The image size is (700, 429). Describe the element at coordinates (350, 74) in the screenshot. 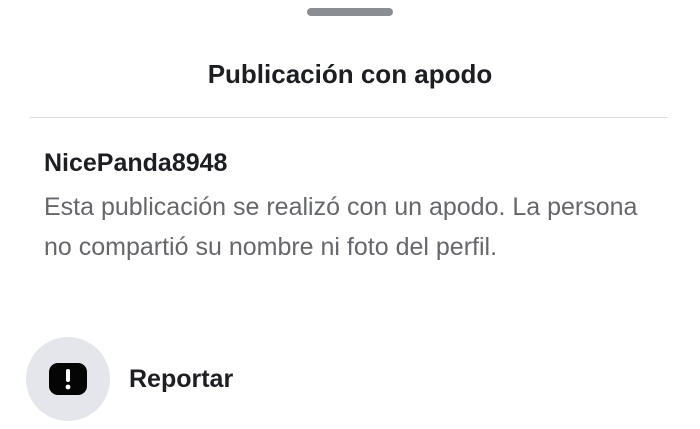

I see `sheet-title: Publicación con apodo` at that location.